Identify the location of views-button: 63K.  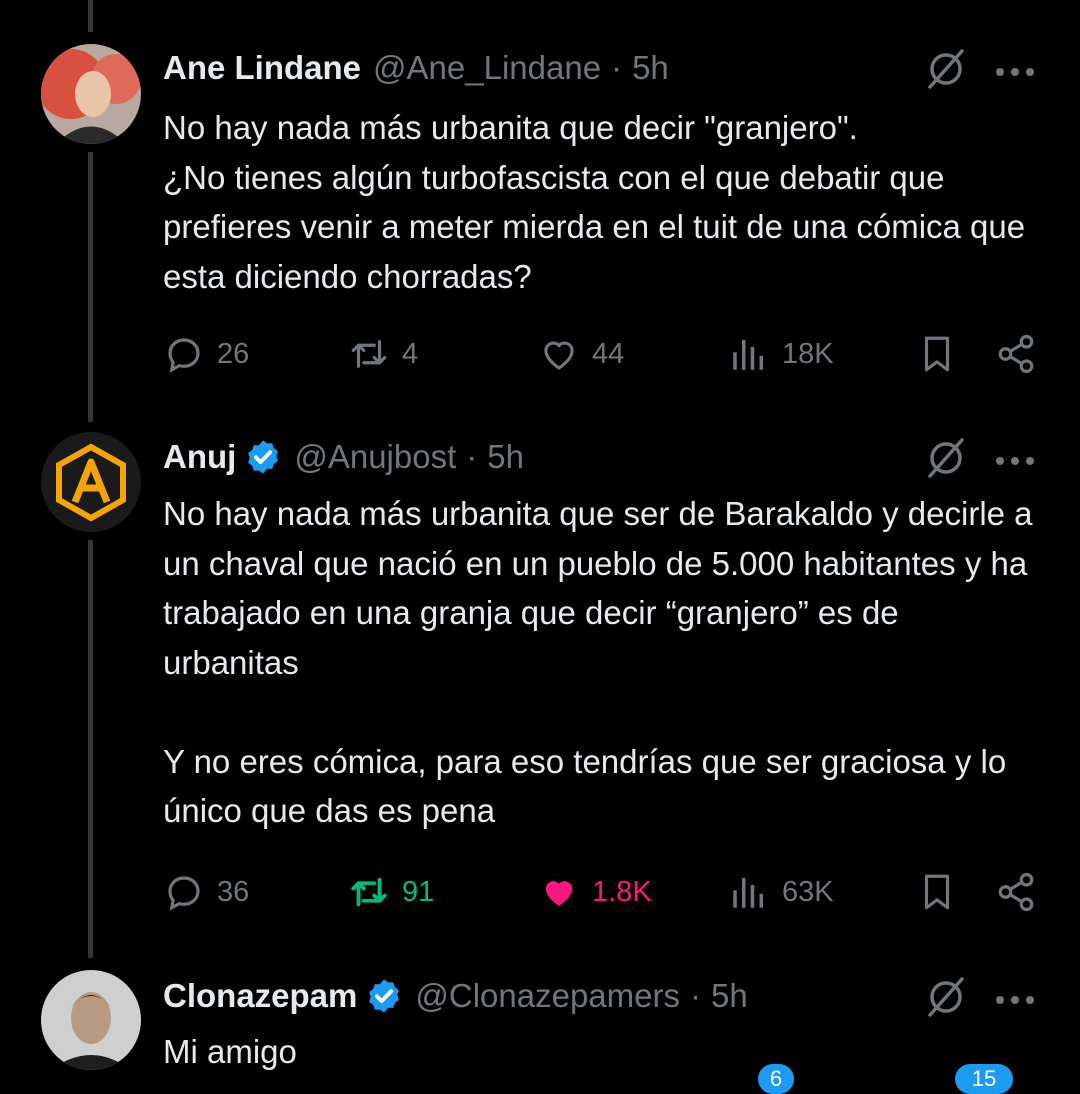
(781, 892).